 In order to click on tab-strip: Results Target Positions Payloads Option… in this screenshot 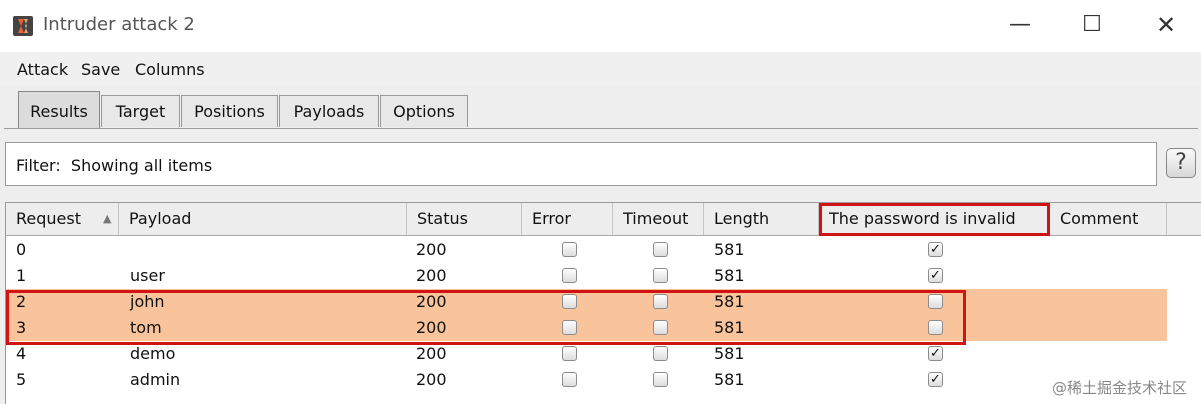, I will do `click(600, 110)`.